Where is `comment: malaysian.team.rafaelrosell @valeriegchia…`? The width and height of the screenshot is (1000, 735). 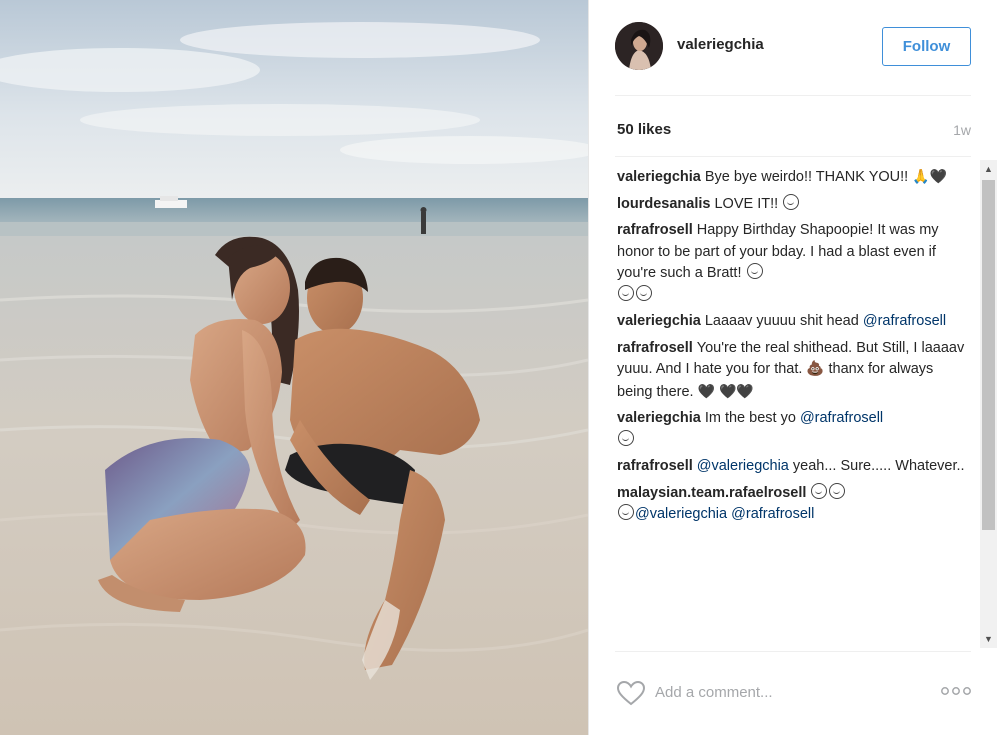
comment: malaysian.team.rafaelrosell @valeriegchia… is located at coordinates (792, 504).